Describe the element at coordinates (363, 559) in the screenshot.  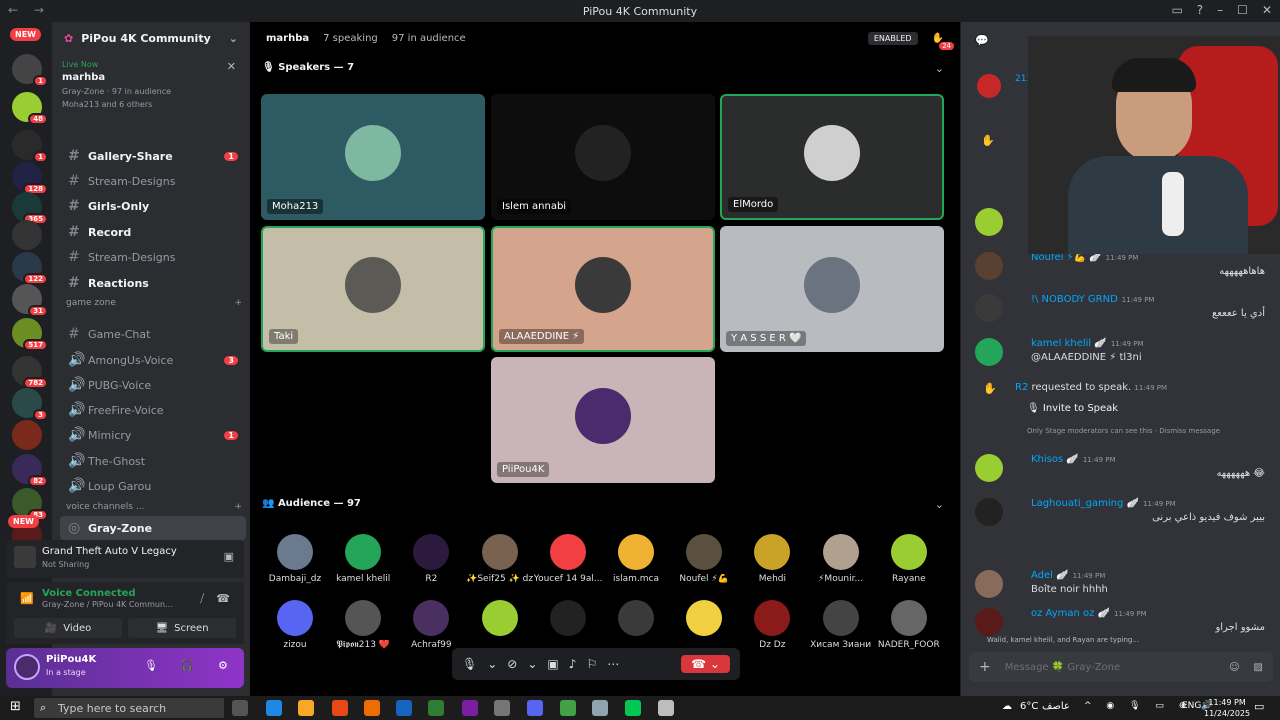
I see `audience-member: kamel khelil` at that location.